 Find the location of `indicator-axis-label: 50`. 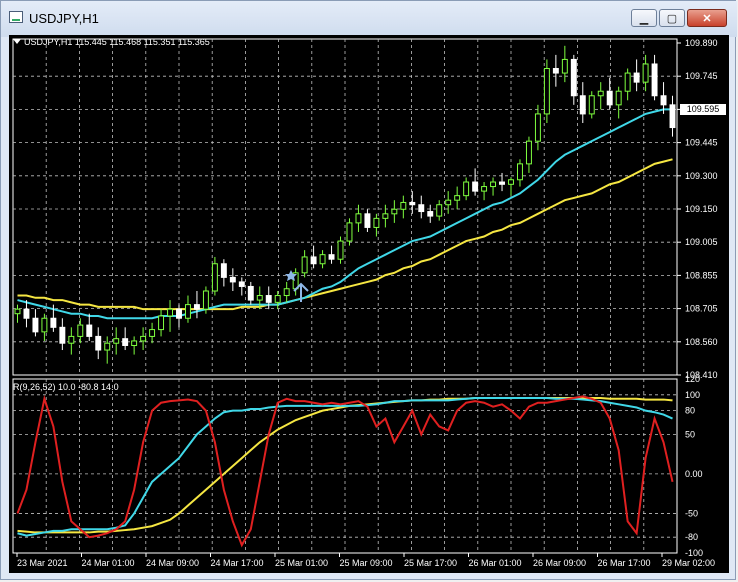

indicator-axis-label: 50 is located at coordinates (690, 434).